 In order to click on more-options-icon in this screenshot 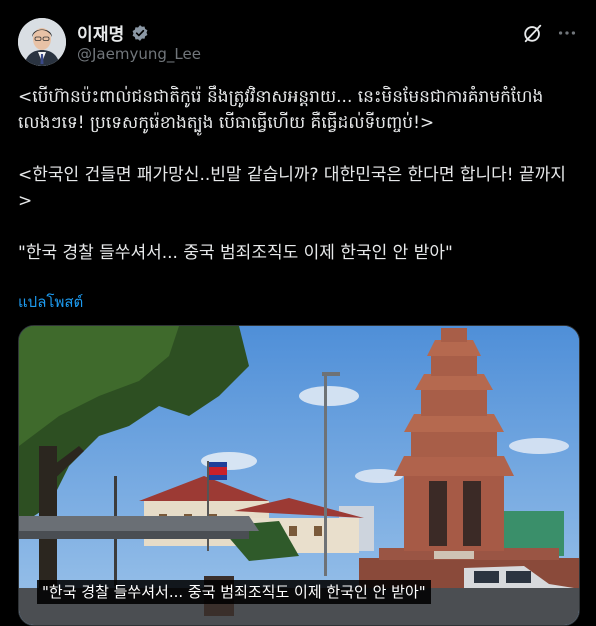, I will do `click(567, 33)`.